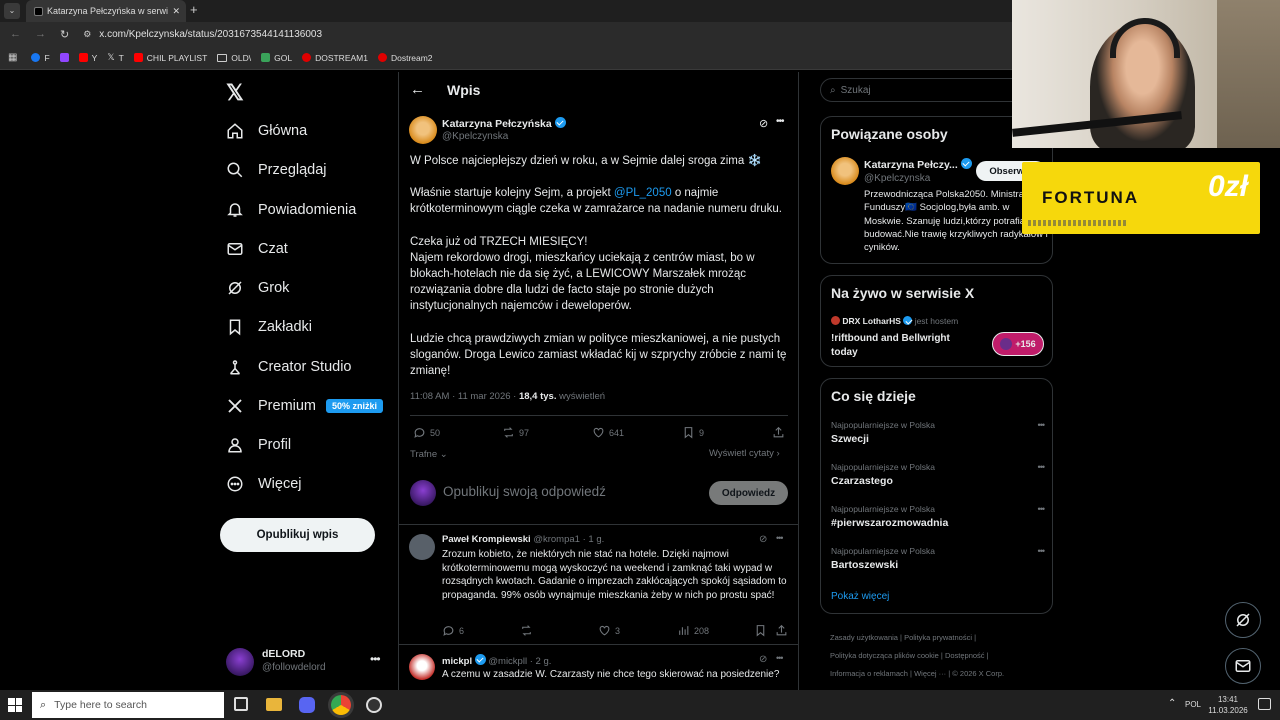 The width and height of the screenshot is (1280, 720). Describe the element at coordinates (257, 249) in the screenshot. I see `nav-chat: Czat` at that location.